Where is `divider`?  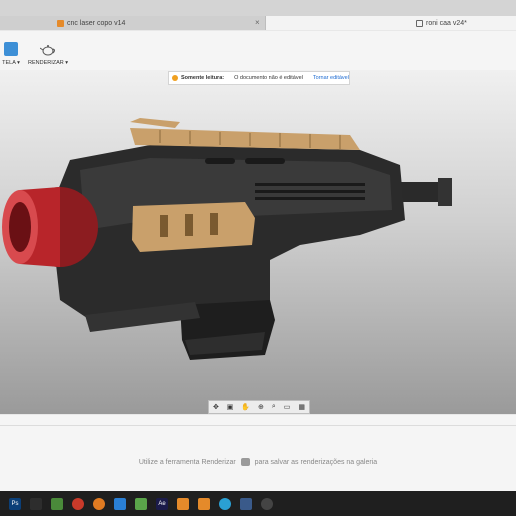
divider is located at coordinates (258, 425).